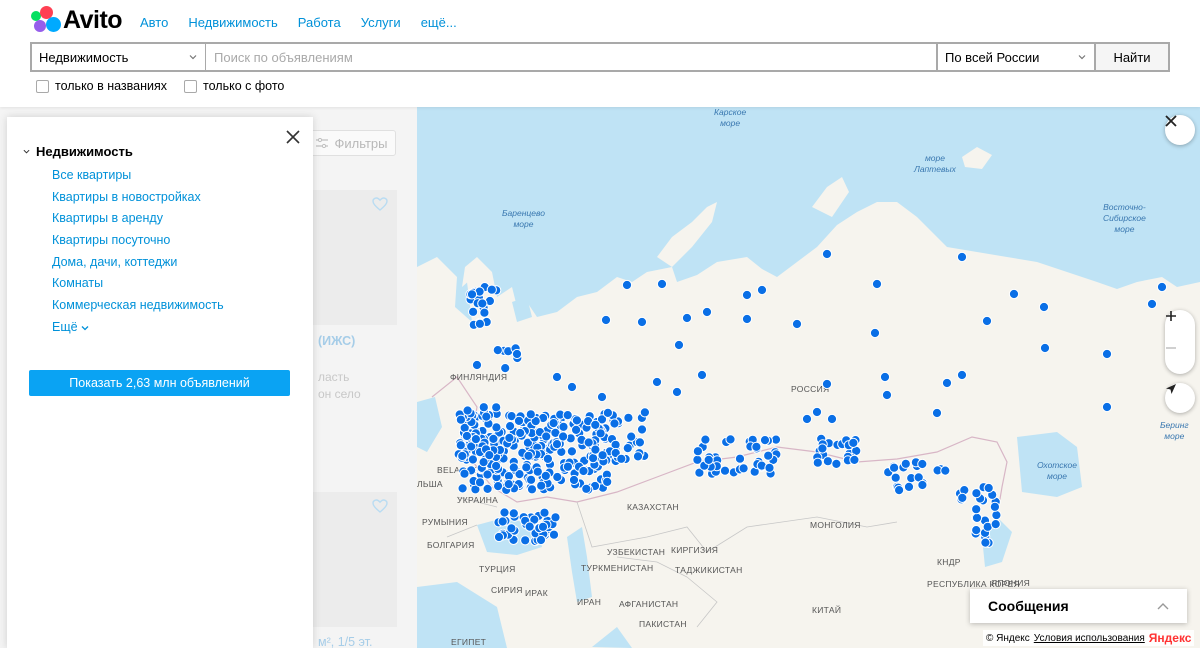 Image resolution: width=1200 pixels, height=648 pixels. I want to click on region-select: По всей России, so click(1016, 57).